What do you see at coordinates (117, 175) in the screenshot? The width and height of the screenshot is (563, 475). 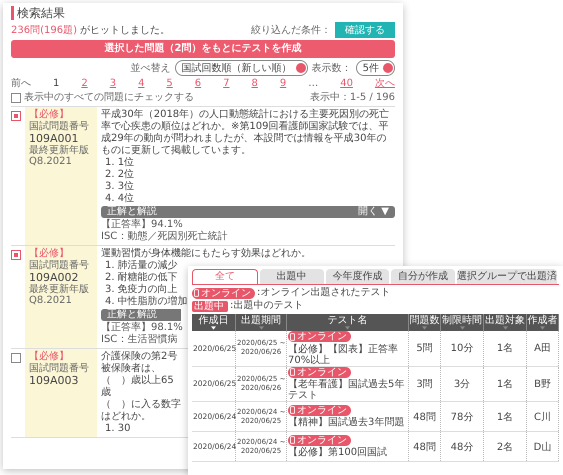 I see `answer-option: 2. 2位` at bounding box center [117, 175].